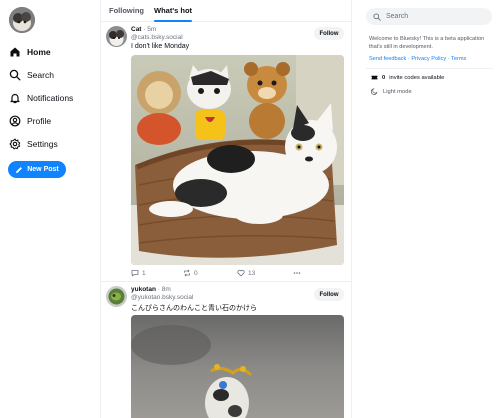 The width and height of the screenshot is (500, 418). What do you see at coordinates (15, 121) in the screenshot?
I see `profile-icon` at bounding box center [15, 121].